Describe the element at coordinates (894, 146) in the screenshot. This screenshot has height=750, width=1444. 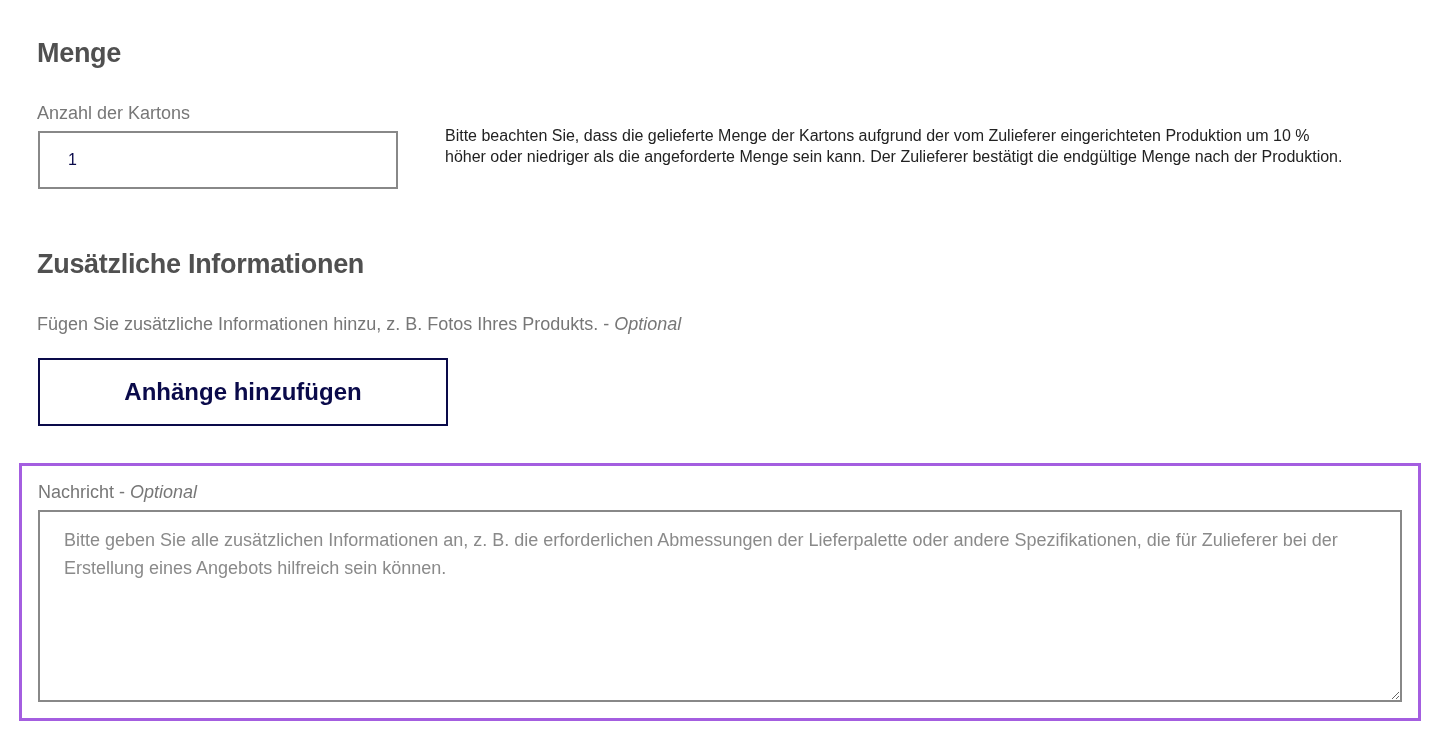
I see `info-note: Bitte beachten Sie, dass die gelieferte Menge der Kartons aufgrund der vom Zulieferer eingerichteten Produktion um 10 % höher oder niedriger als die angeforderte Menge sein kann. Der Zulieferer bestätigt die endgültige Menge nach der Produktion.` at that location.